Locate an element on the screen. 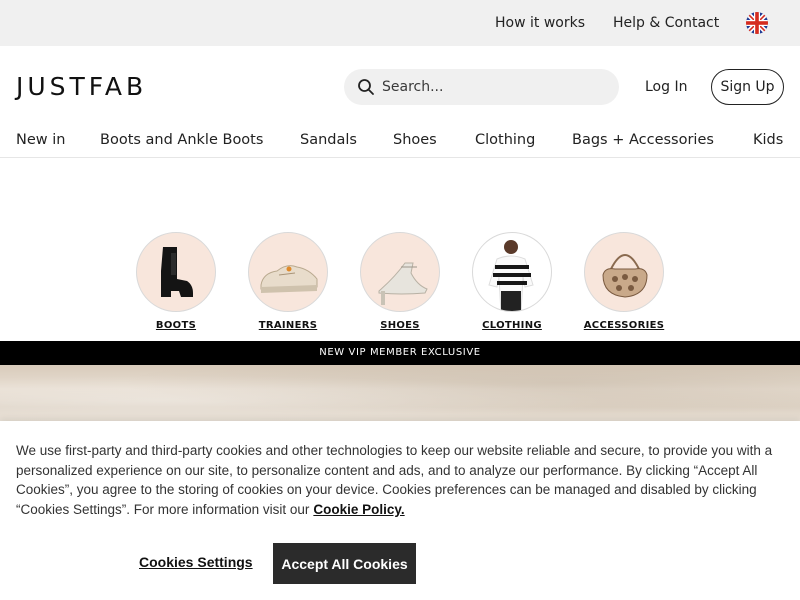 This screenshot has width=800, height=600. category-shoes-label: SHOES is located at coordinates (400, 325).